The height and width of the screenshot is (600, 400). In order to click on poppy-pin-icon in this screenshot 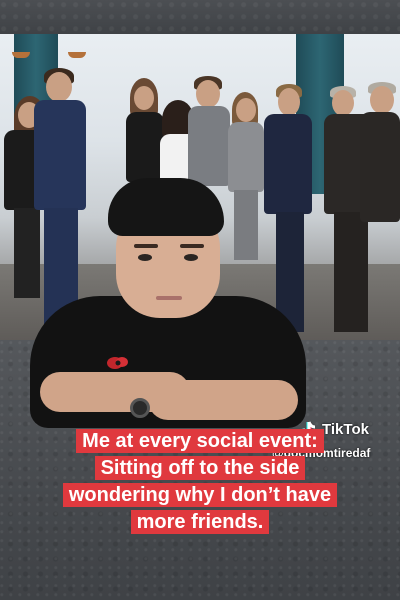, I will do `click(117, 363)`.